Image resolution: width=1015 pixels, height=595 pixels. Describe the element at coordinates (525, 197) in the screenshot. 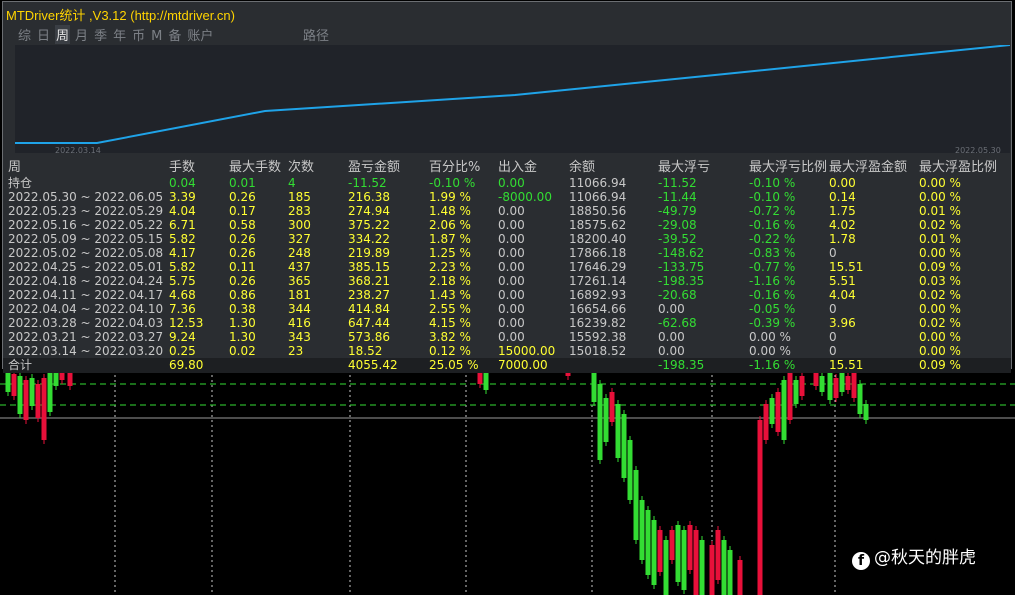

I see `table-cell: -8000.00` at that location.